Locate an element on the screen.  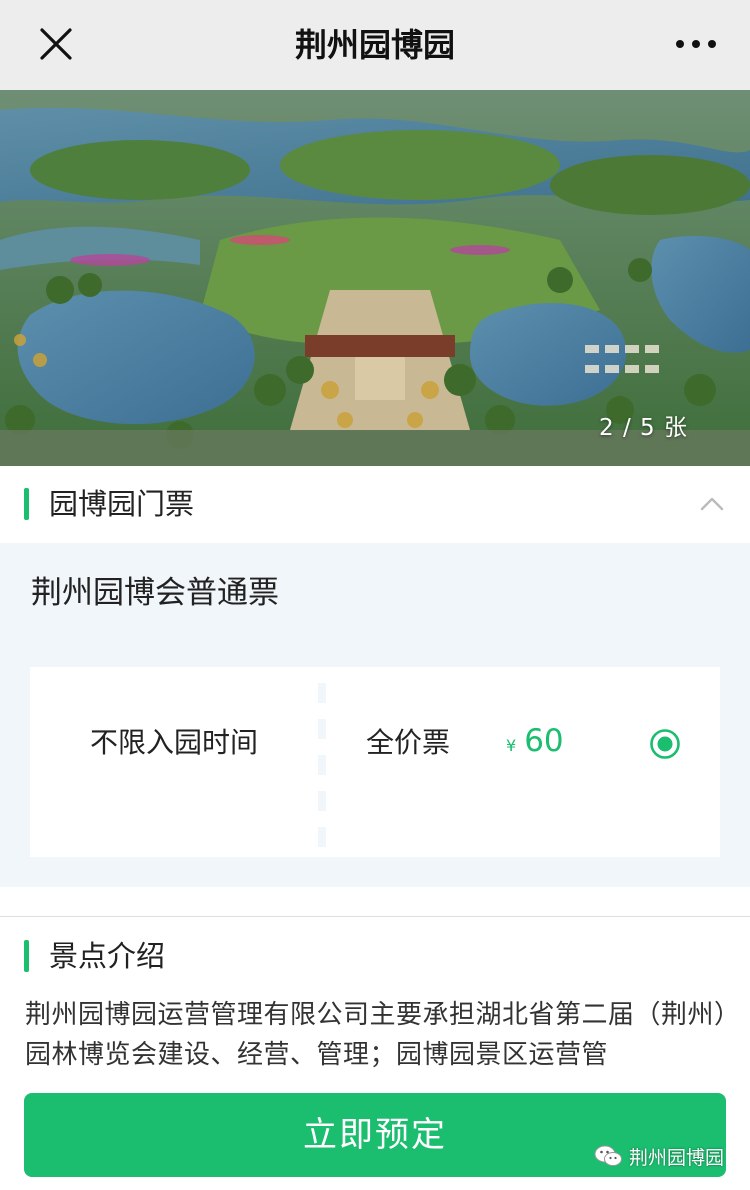
ticket-divider is located at coordinates (322, 762).